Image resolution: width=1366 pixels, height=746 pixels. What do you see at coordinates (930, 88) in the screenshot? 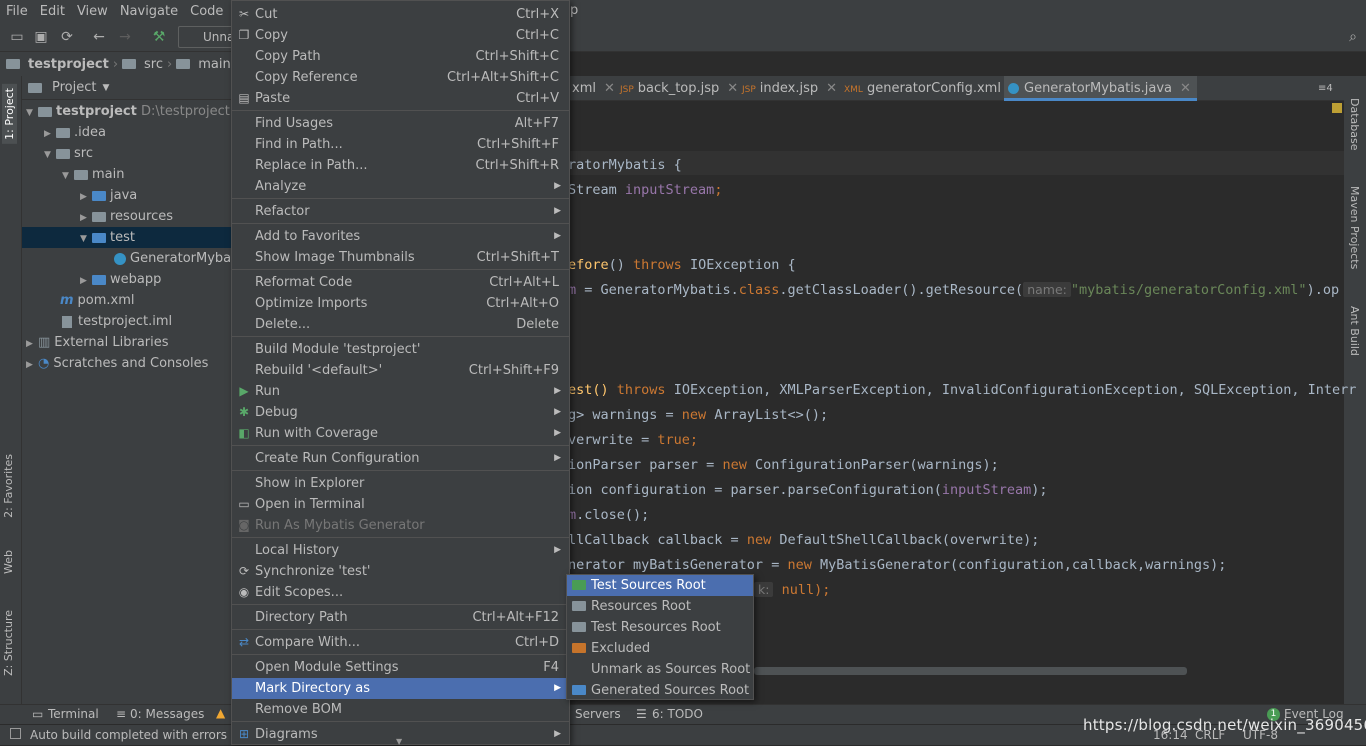
I see `tab-generatorconfig-xml: XMLgeneratorConfig.xml✕` at bounding box center [930, 88].